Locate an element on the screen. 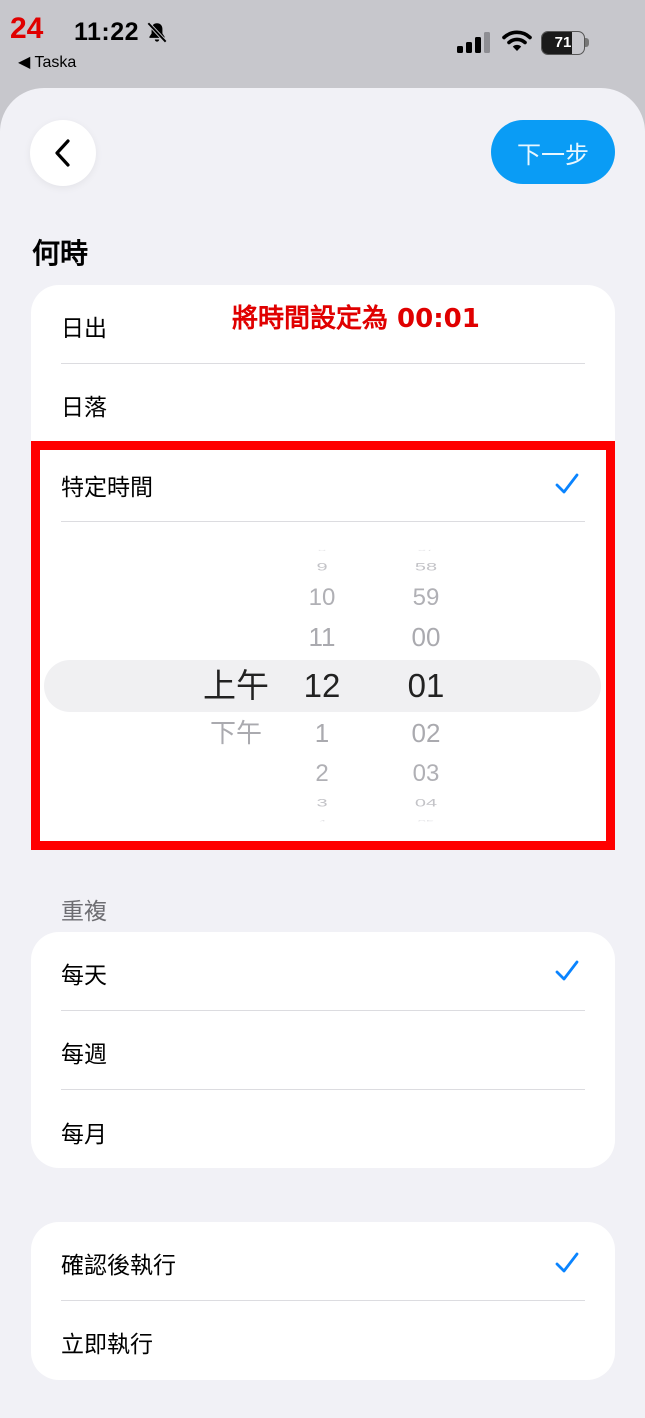  step-number: 24 is located at coordinates (27, 28).